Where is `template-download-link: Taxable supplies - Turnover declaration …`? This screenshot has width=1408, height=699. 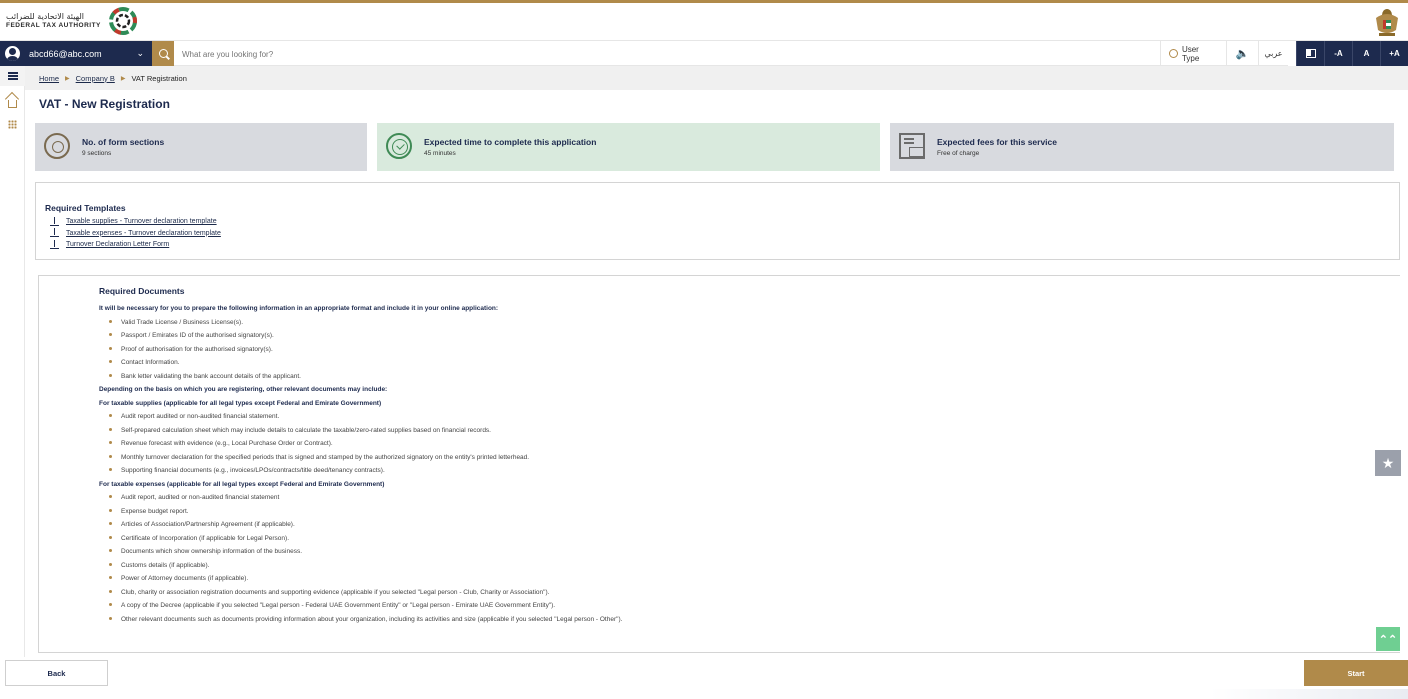 template-download-link: Taxable supplies - Turnover declaration … is located at coordinates (135, 222).